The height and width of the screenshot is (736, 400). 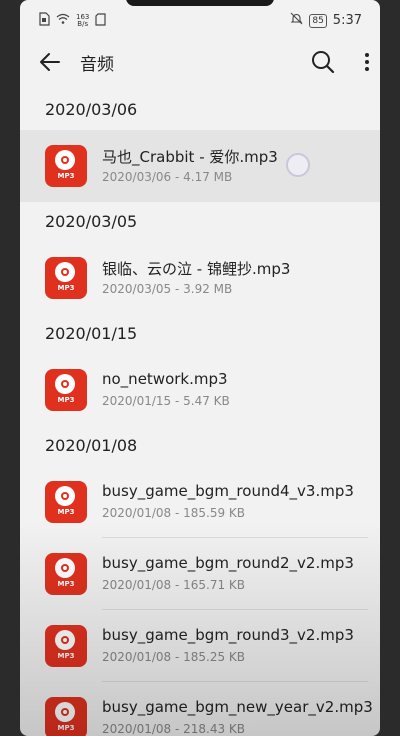 I want to click on date-group-header: 2020/03/06, so click(x=91, y=109).